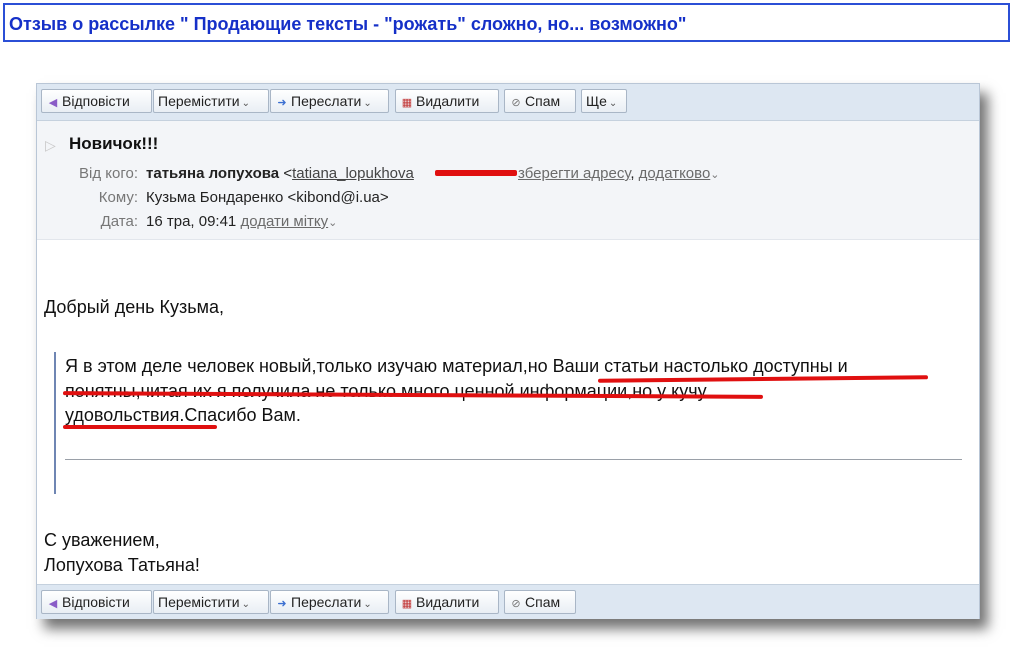 This screenshot has height=653, width=1013. What do you see at coordinates (476, 173) in the screenshot?
I see `redaction-mark` at bounding box center [476, 173].